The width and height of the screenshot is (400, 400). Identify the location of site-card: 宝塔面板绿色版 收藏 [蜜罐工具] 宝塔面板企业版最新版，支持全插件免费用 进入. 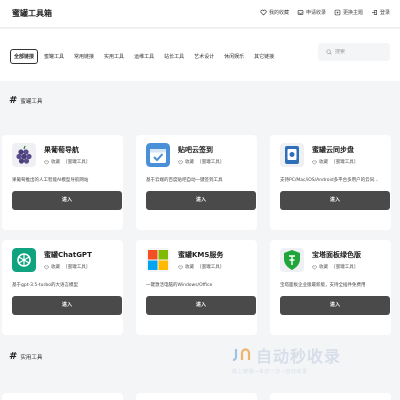
(330, 287).